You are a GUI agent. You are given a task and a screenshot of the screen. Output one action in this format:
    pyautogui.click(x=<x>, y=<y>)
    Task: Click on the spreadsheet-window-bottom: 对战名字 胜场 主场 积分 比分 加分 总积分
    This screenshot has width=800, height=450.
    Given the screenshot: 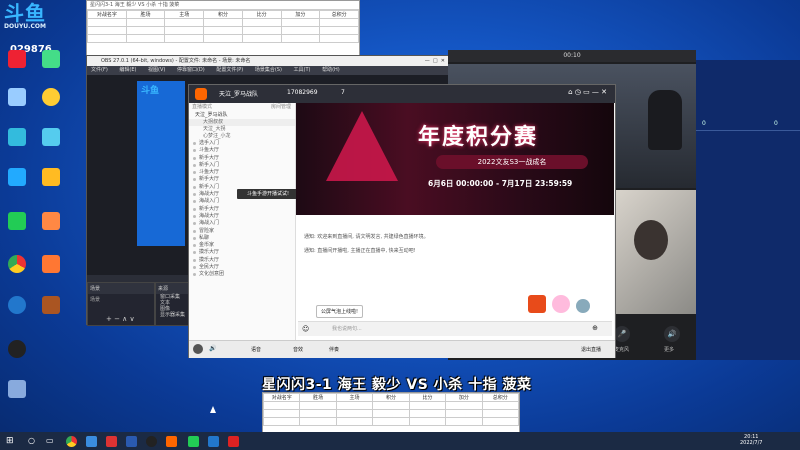 What is the action you would take?
    pyautogui.click(x=391, y=413)
    